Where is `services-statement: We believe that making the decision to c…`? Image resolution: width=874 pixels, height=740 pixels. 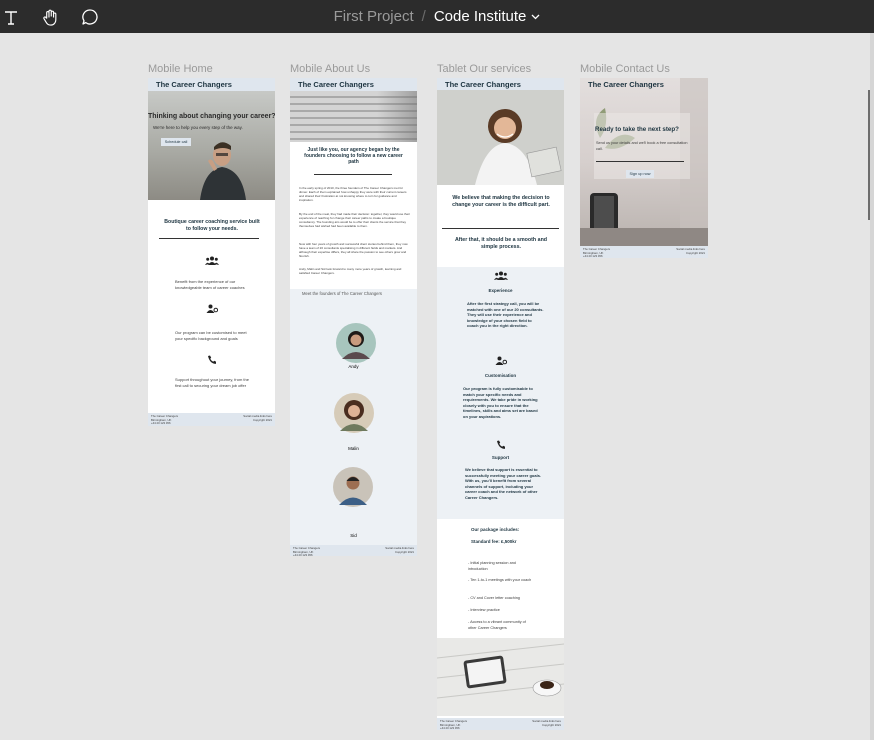 services-statement: We believe that making the decision to c… is located at coordinates (501, 201).